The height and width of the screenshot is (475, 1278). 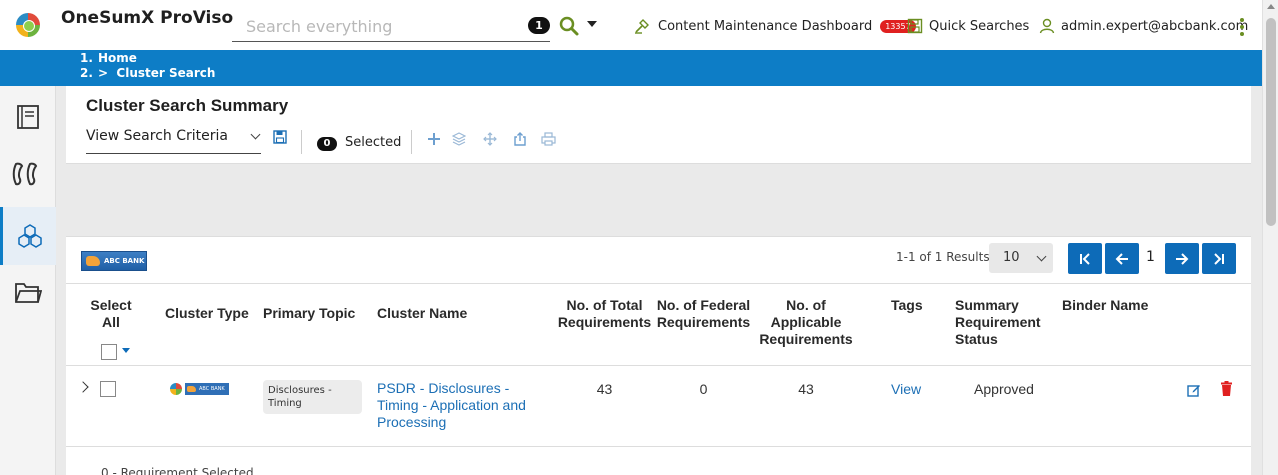 What do you see at coordinates (1004, 389) in the screenshot?
I see `summary-status-value: Approved` at bounding box center [1004, 389].